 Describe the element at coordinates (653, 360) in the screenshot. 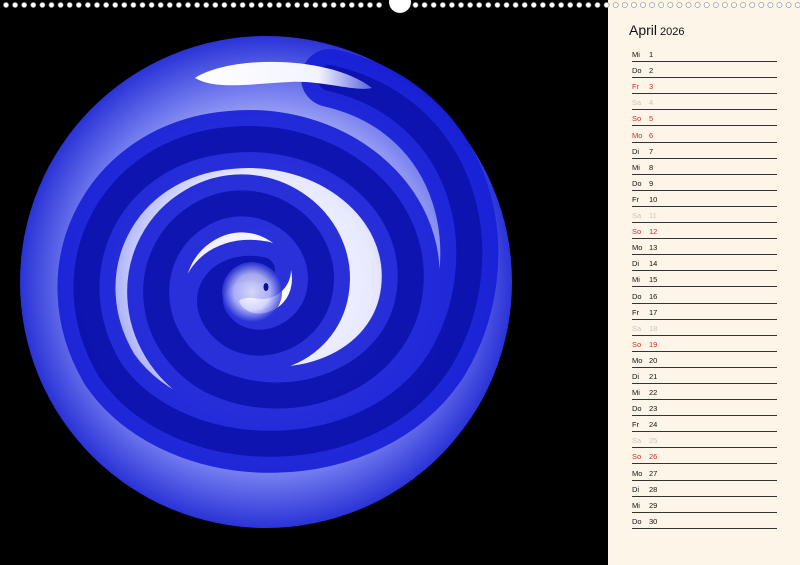

I see `day-number: 20` at that location.